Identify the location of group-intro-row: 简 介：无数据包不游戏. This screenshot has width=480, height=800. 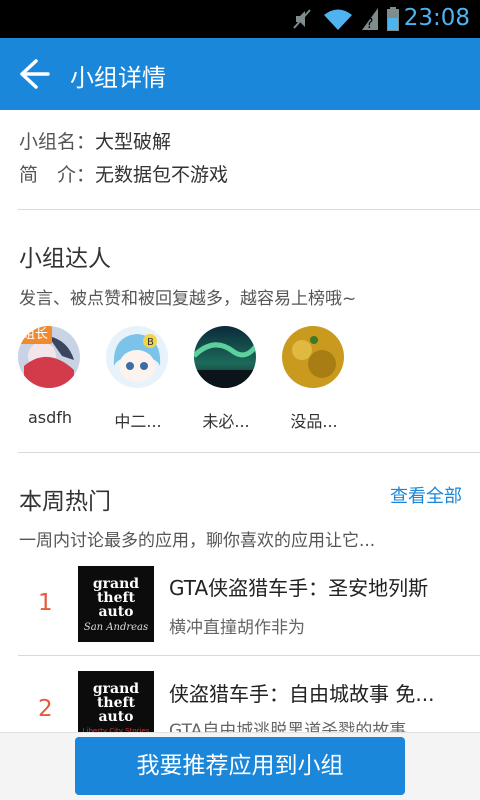
(123, 173).